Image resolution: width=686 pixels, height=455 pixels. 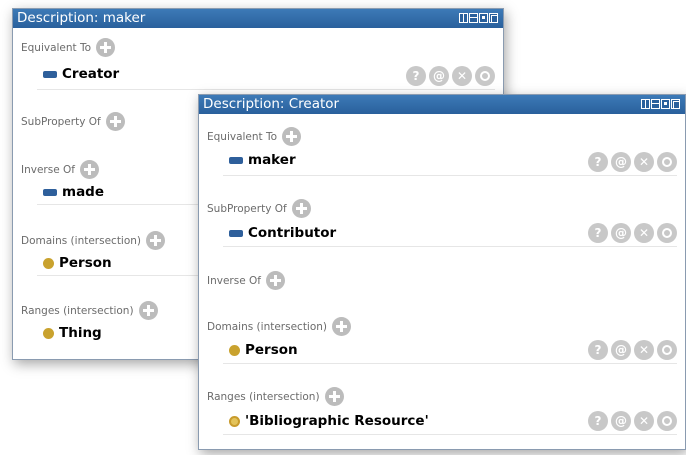 What do you see at coordinates (91, 74) in the screenshot?
I see `entry-label: Creator` at bounding box center [91, 74].